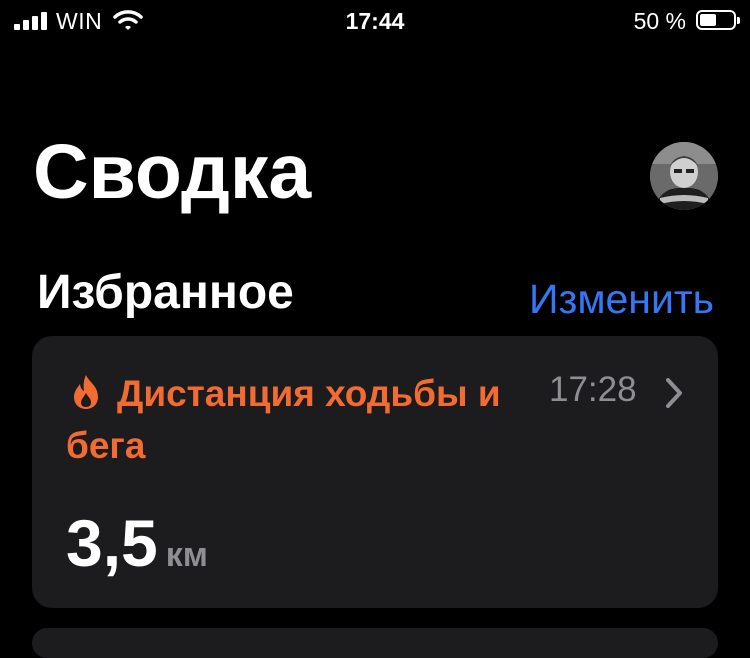 The width and height of the screenshot is (750, 658). Describe the element at coordinates (375, 22) in the screenshot. I see `status-bar: WIN 17:44 50 %` at that location.